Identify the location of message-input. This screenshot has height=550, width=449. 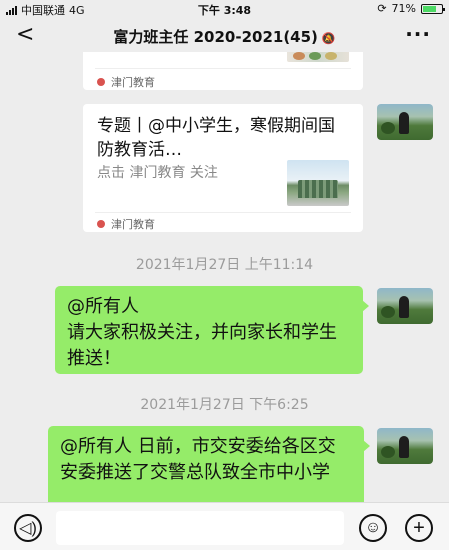
(200, 528).